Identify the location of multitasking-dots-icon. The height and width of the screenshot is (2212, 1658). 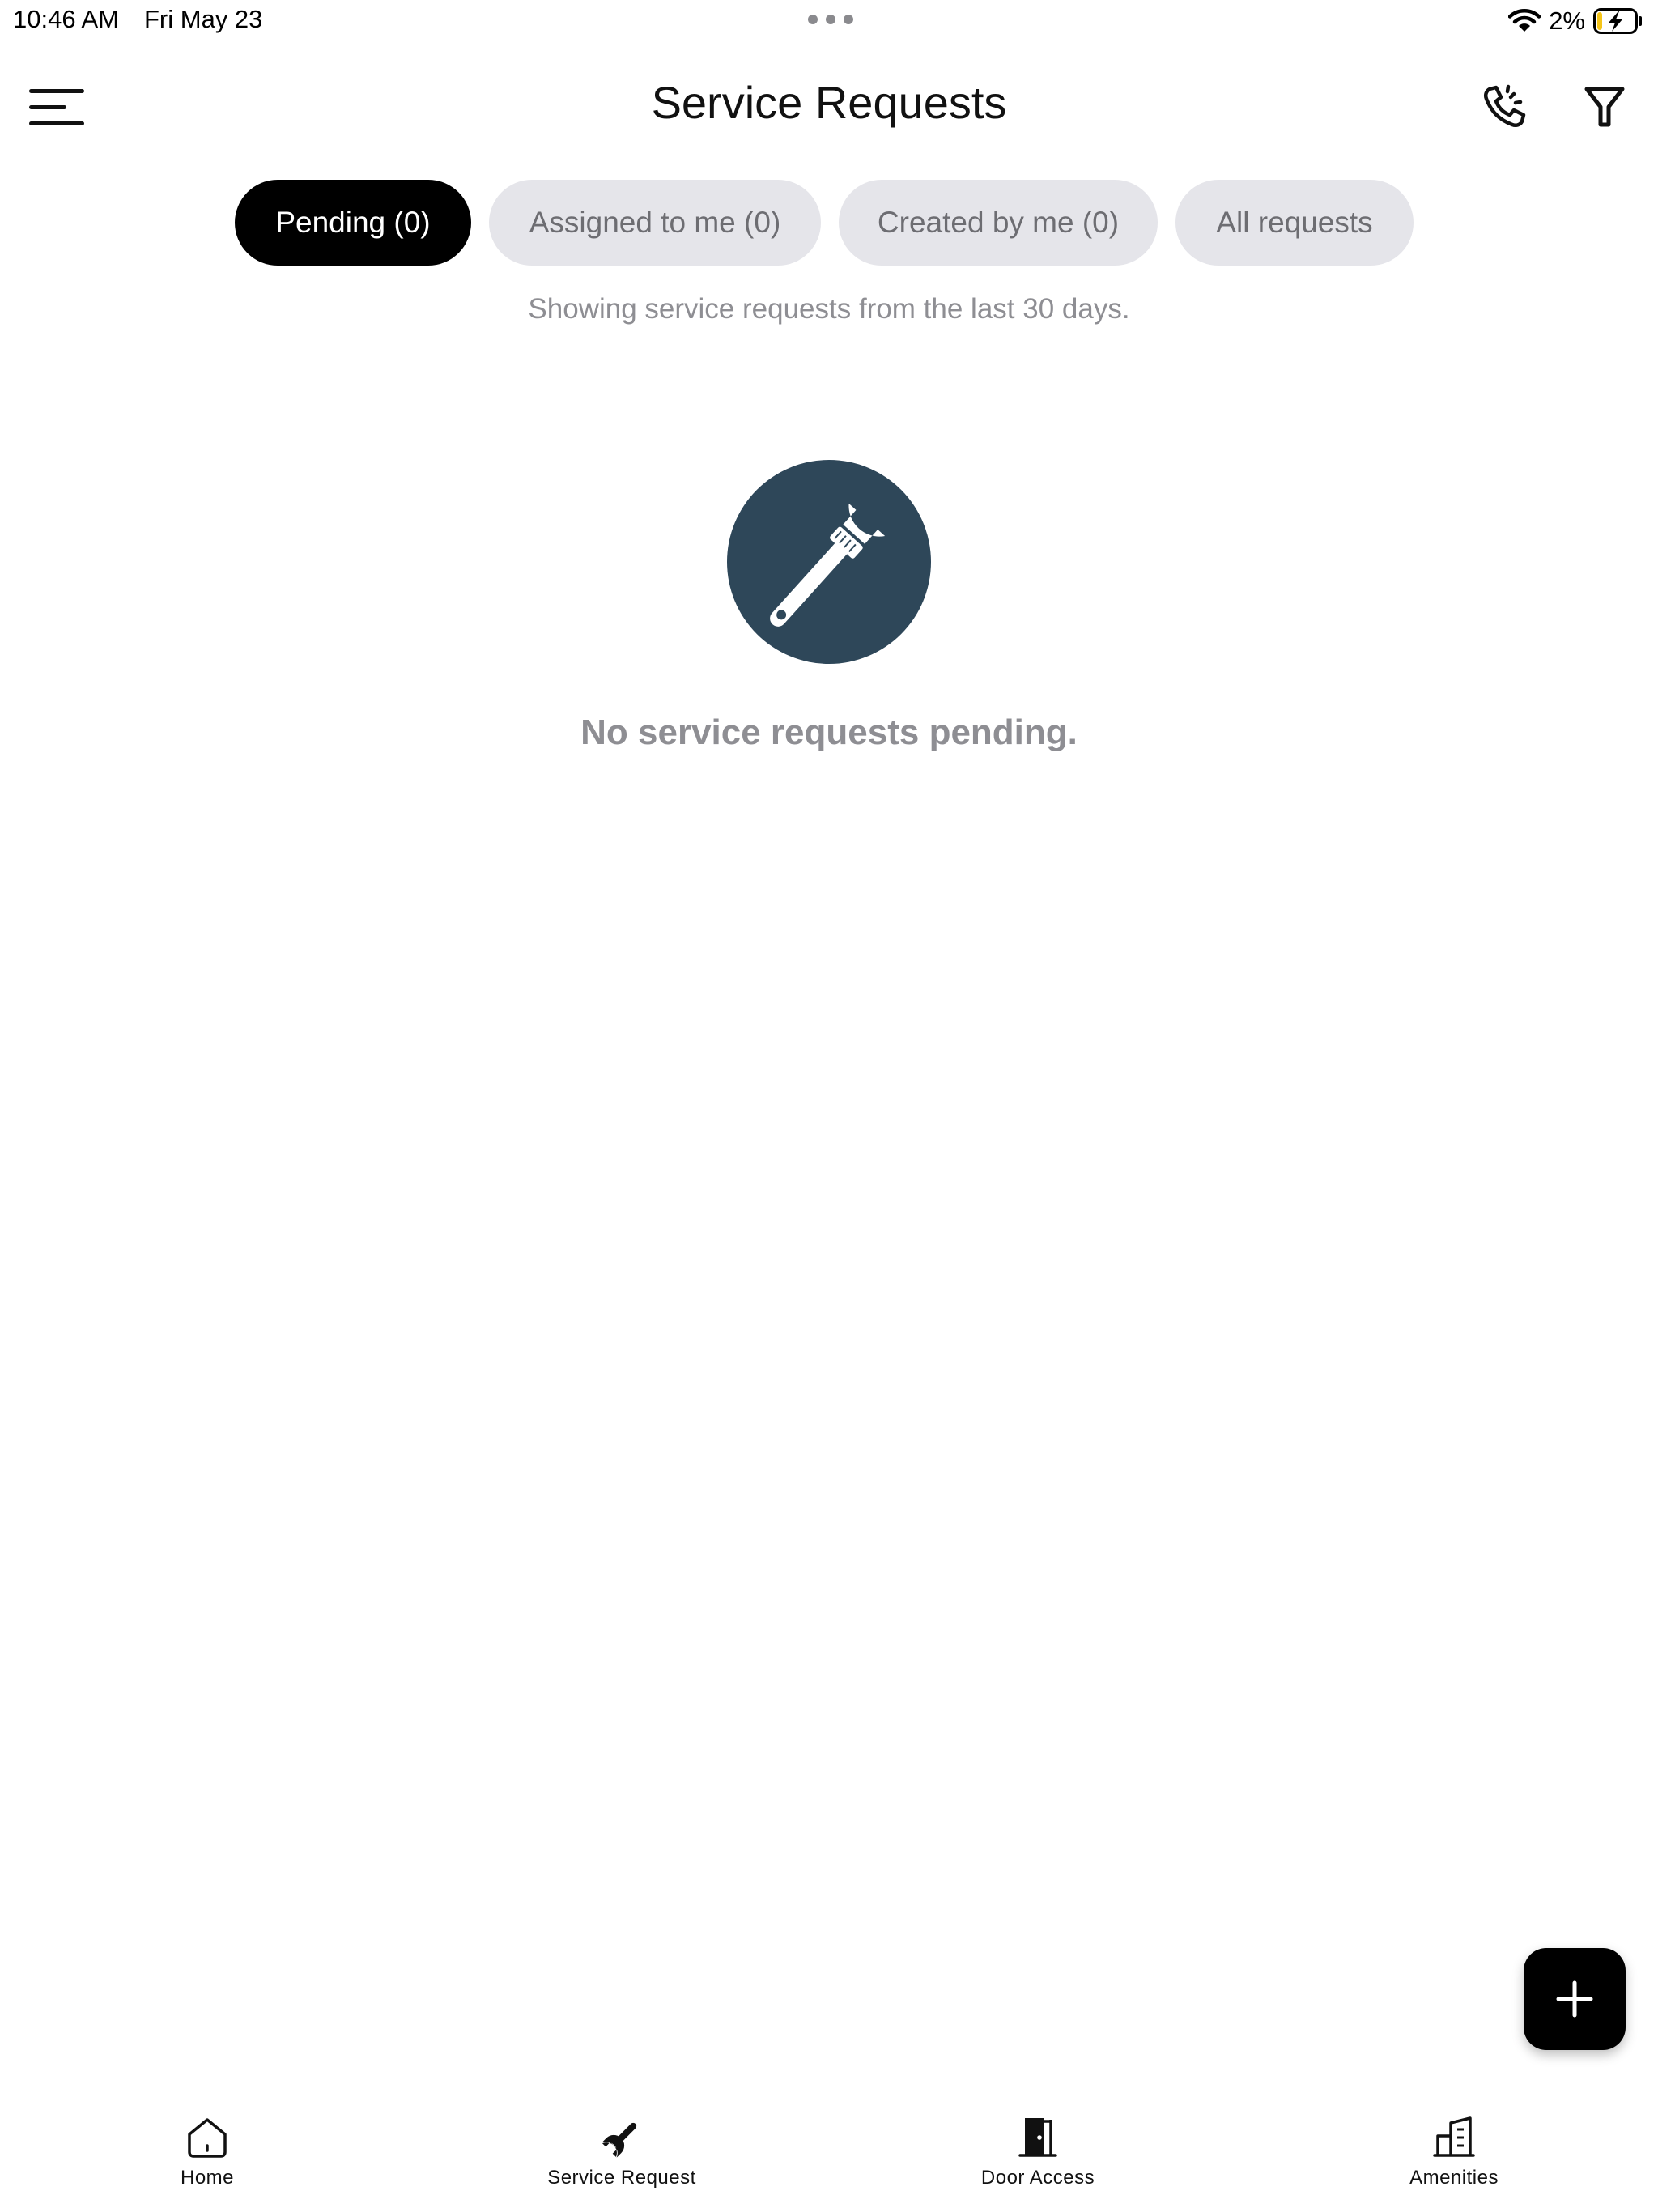
(830, 19).